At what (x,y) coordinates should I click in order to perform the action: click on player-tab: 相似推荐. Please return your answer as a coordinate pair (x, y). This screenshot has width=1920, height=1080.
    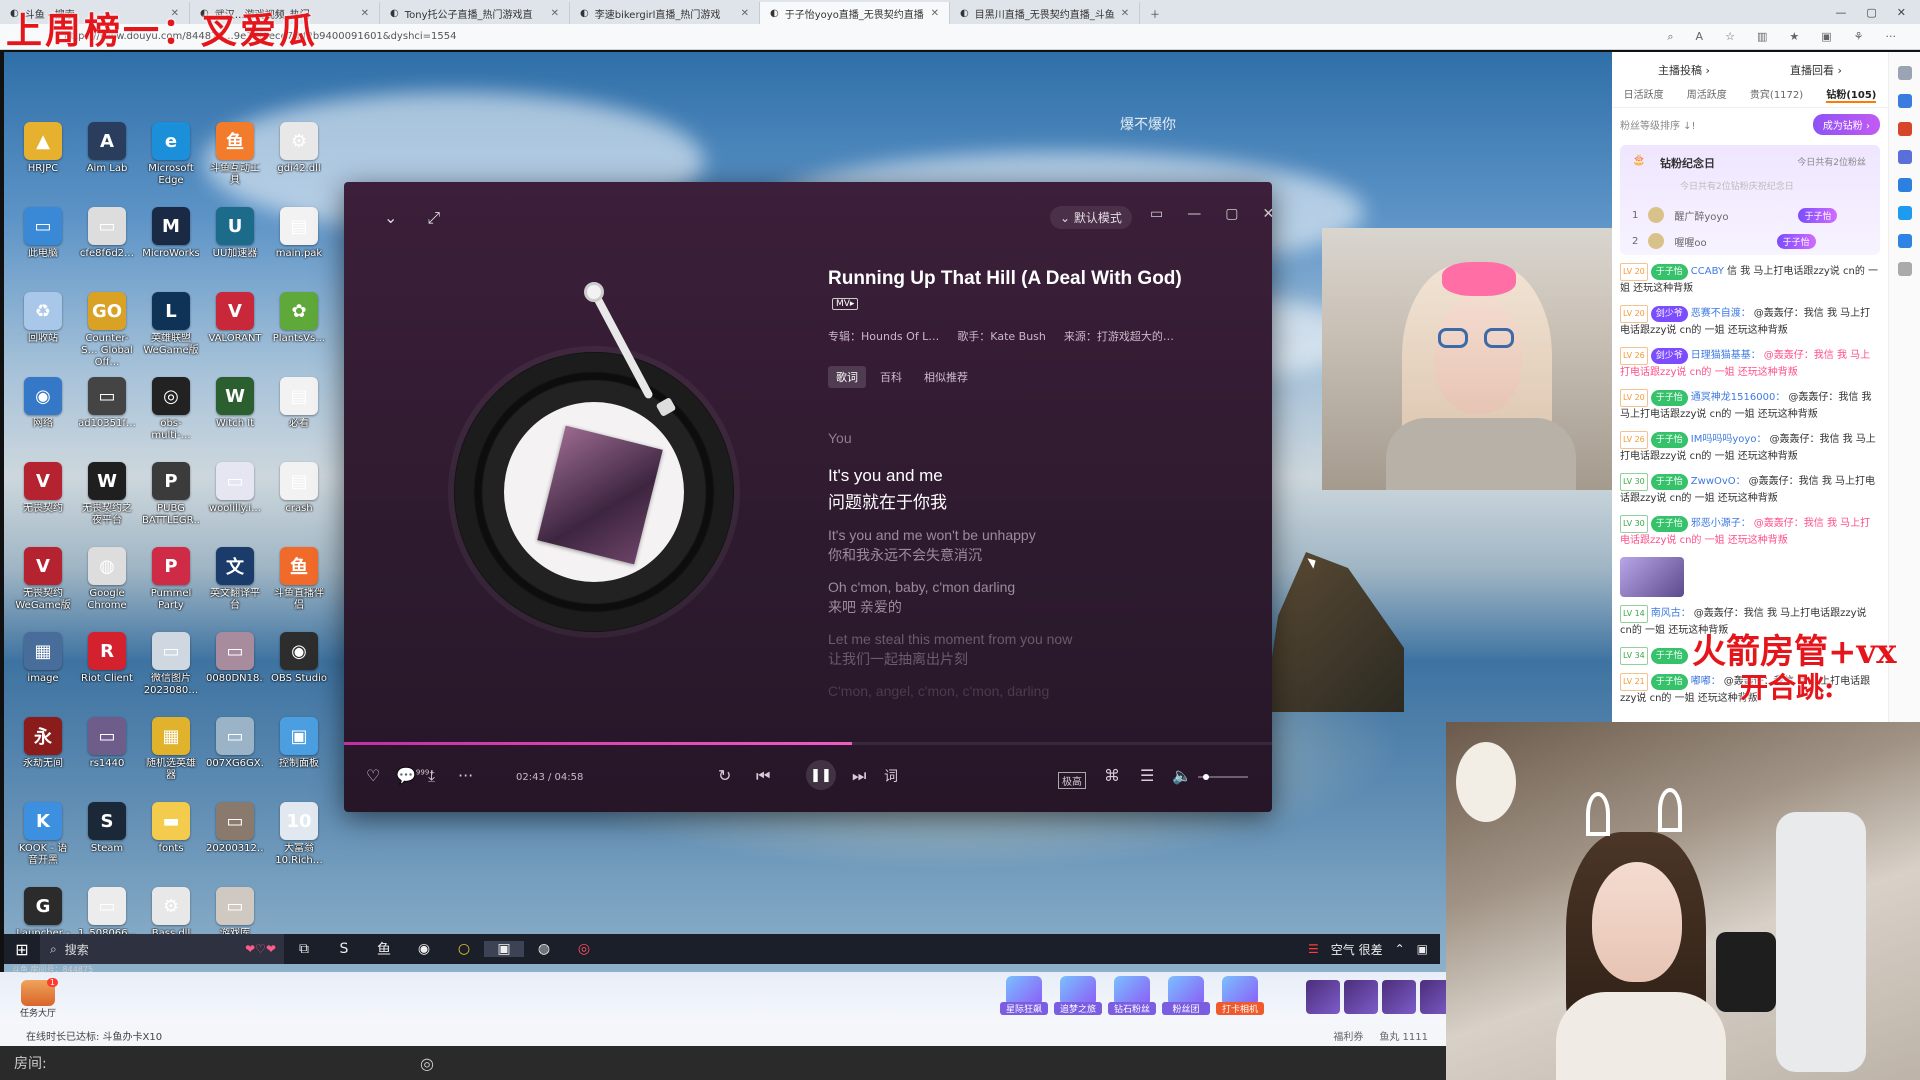
    Looking at the image, I should click on (946, 377).